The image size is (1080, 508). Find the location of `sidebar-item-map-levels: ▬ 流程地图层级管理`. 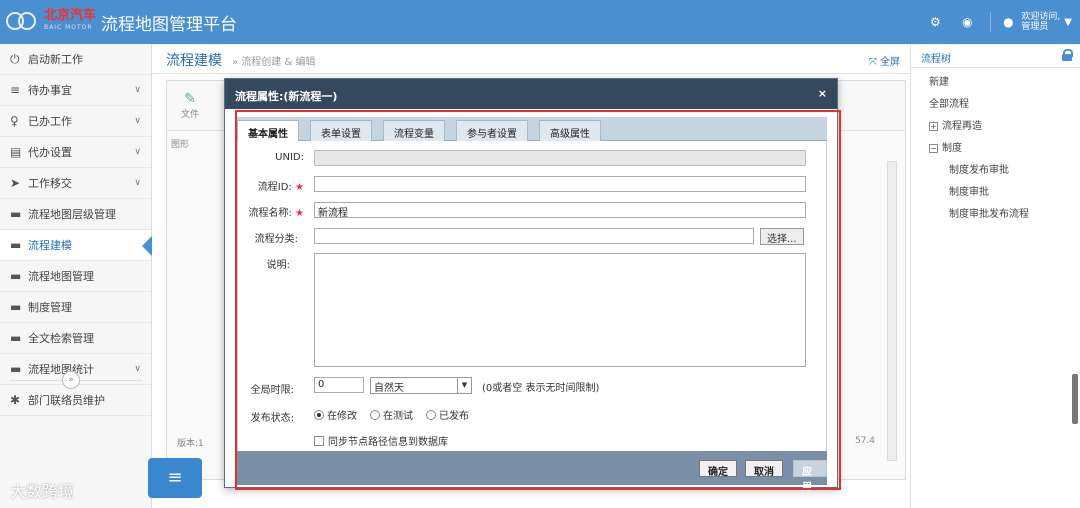

sidebar-item-map-levels: ▬ 流程地图层级管理 is located at coordinates (75, 214).